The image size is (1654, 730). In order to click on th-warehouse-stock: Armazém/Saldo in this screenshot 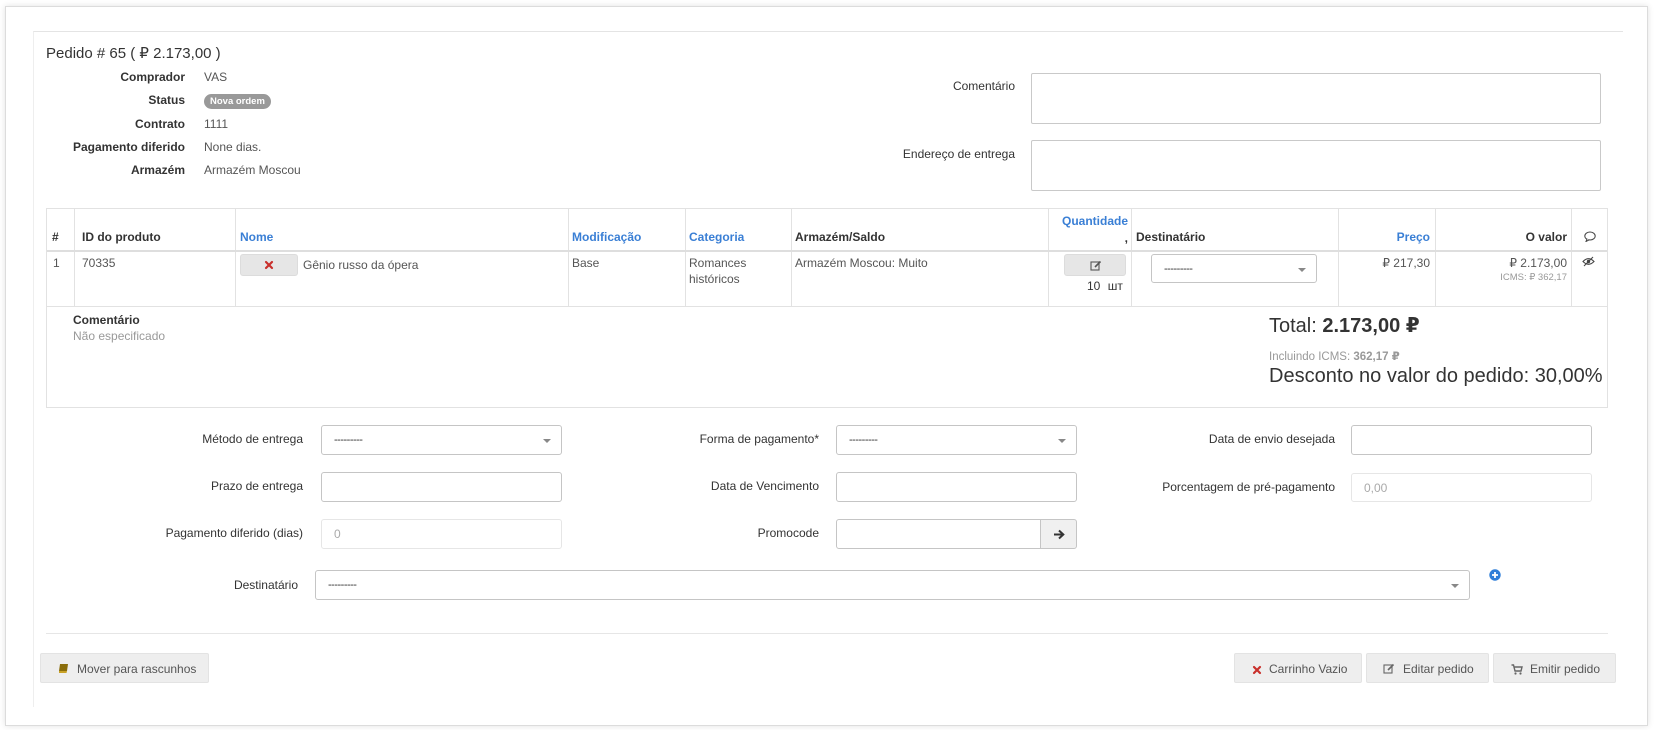, I will do `click(840, 237)`.